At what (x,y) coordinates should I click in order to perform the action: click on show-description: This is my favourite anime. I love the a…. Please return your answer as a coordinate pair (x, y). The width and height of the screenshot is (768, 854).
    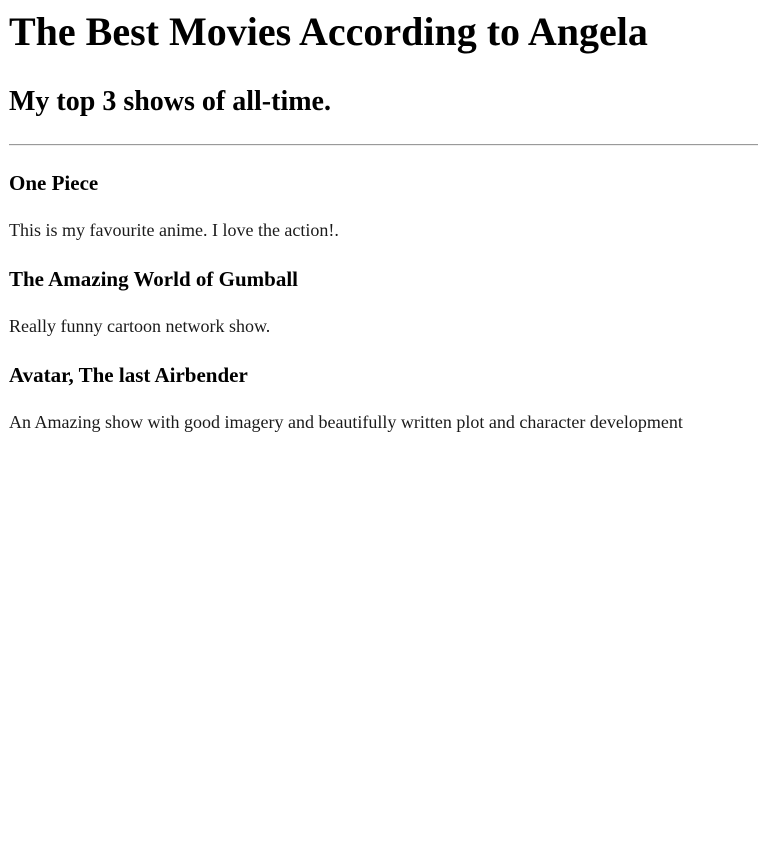
    Looking at the image, I should click on (174, 230).